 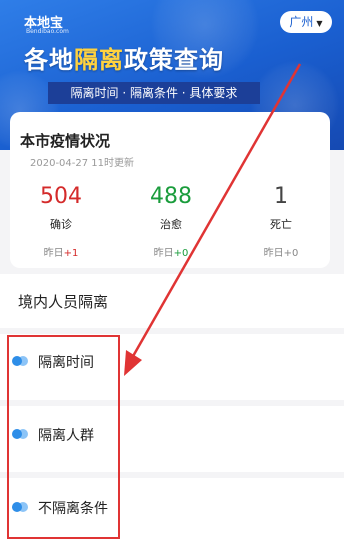 What do you see at coordinates (66, 436) in the screenshot?
I see `list-item-label: 隔离人群` at bounding box center [66, 436].